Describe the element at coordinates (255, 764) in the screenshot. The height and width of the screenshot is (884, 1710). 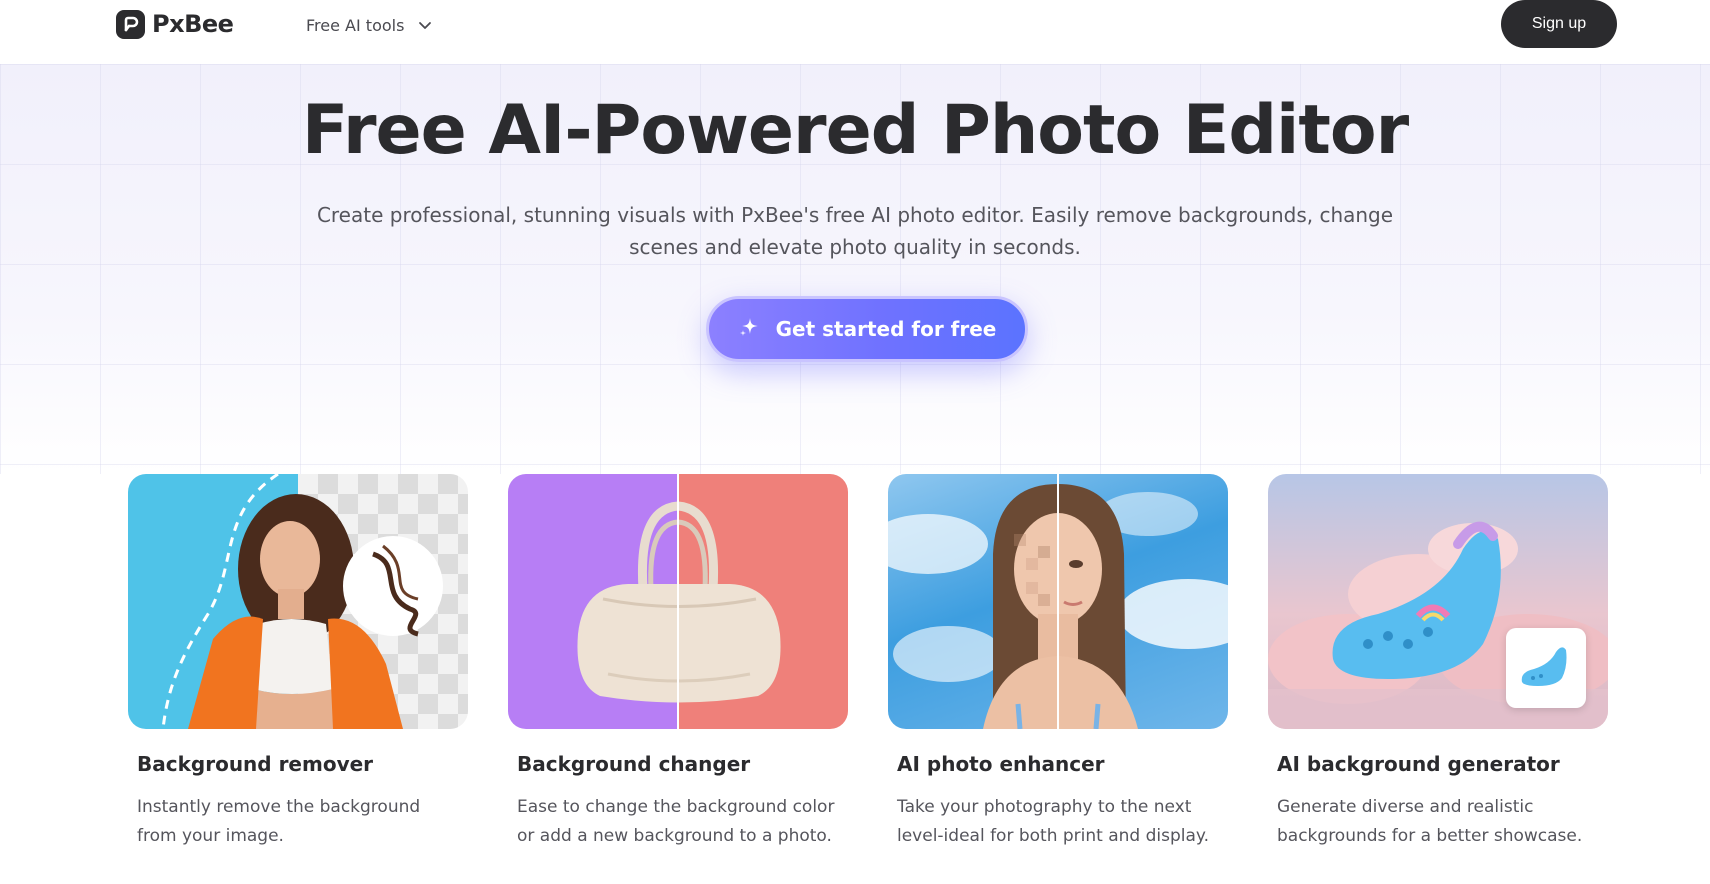
I see `card-title: Background remover` at that location.